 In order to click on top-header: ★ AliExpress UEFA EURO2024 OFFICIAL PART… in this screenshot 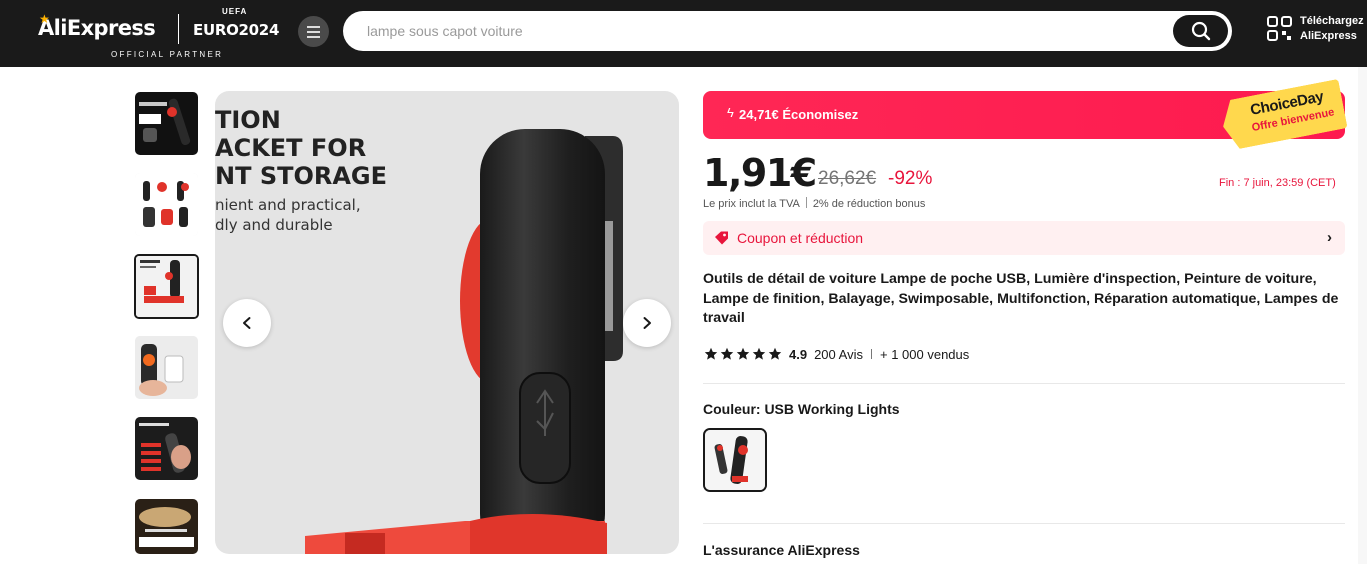, I will do `click(683, 33)`.